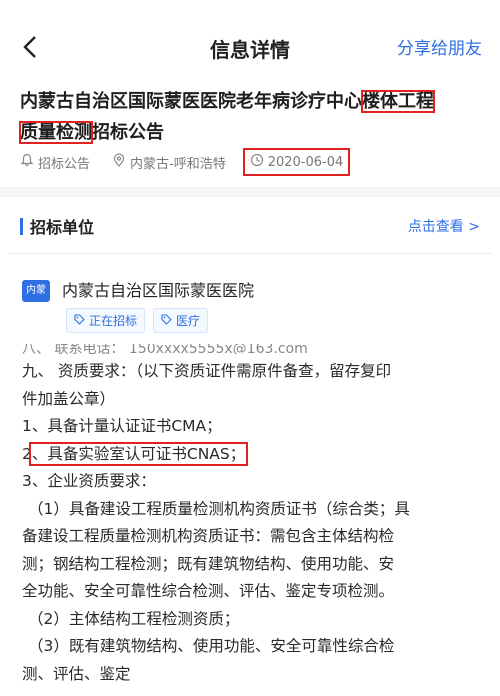 This screenshot has height=696, width=500. I want to click on tag-label: 医疗, so click(188, 321).